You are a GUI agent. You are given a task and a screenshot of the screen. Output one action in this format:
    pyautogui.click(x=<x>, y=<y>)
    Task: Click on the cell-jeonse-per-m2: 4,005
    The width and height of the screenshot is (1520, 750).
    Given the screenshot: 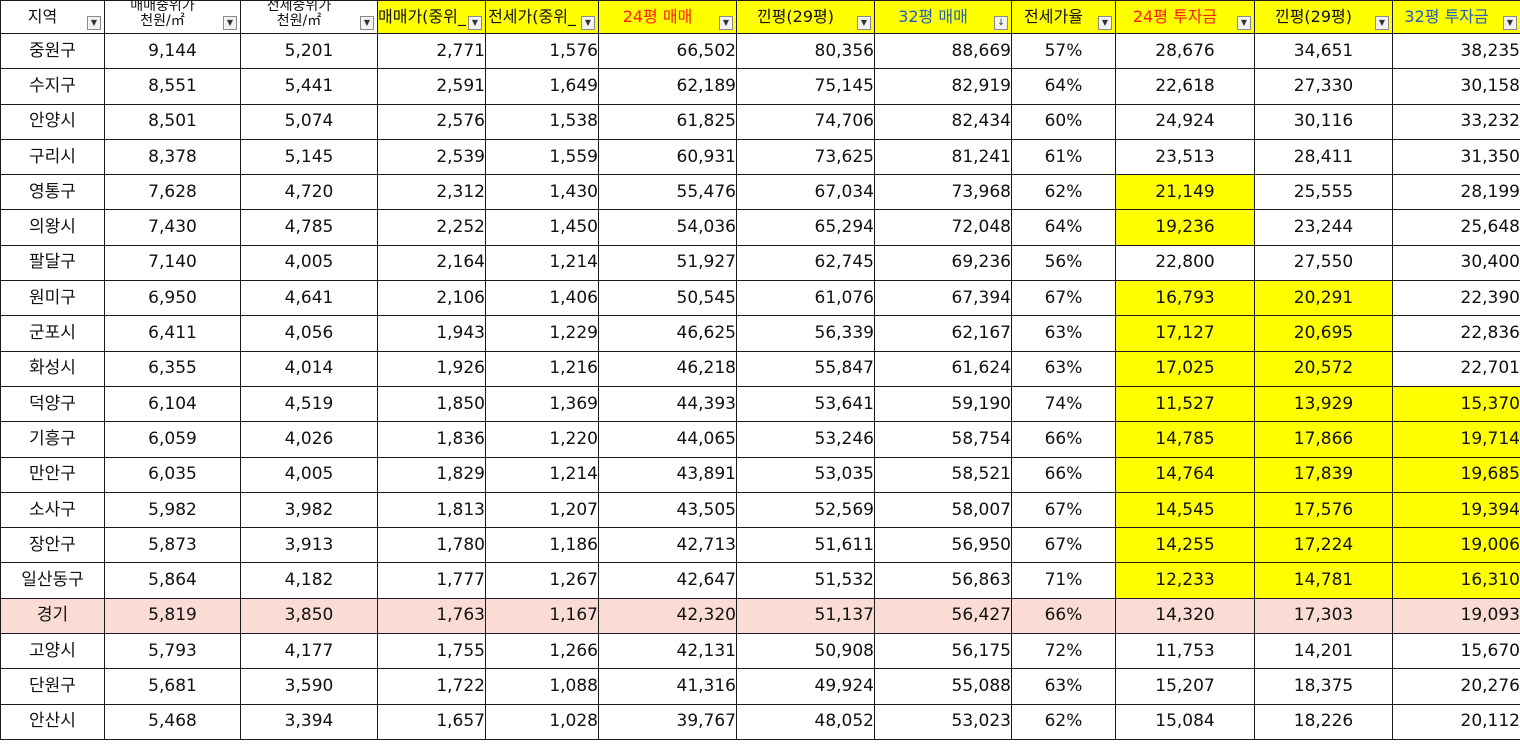 What is the action you would take?
    pyautogui.click(x=309, y=263)
    